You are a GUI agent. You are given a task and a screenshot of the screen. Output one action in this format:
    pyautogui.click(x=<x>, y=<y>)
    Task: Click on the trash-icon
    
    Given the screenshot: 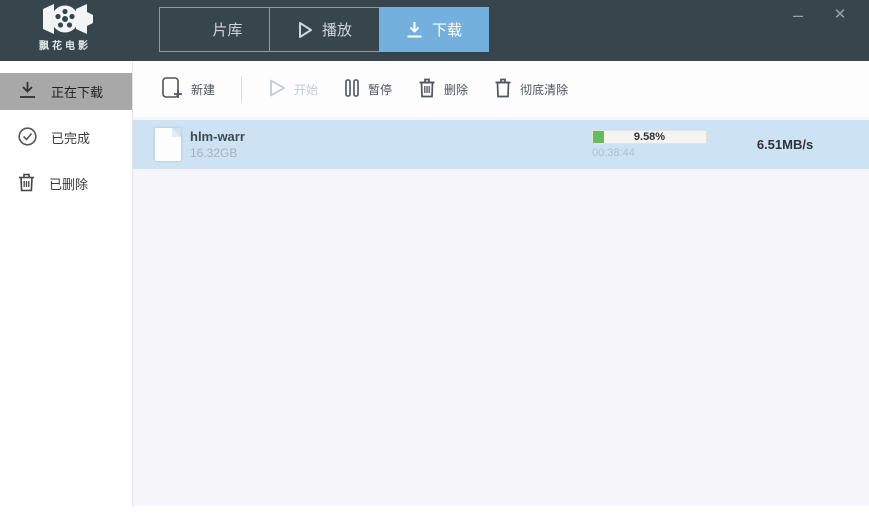 What is the action you would take?
    pyautogui.click(x=26, y=184)
    